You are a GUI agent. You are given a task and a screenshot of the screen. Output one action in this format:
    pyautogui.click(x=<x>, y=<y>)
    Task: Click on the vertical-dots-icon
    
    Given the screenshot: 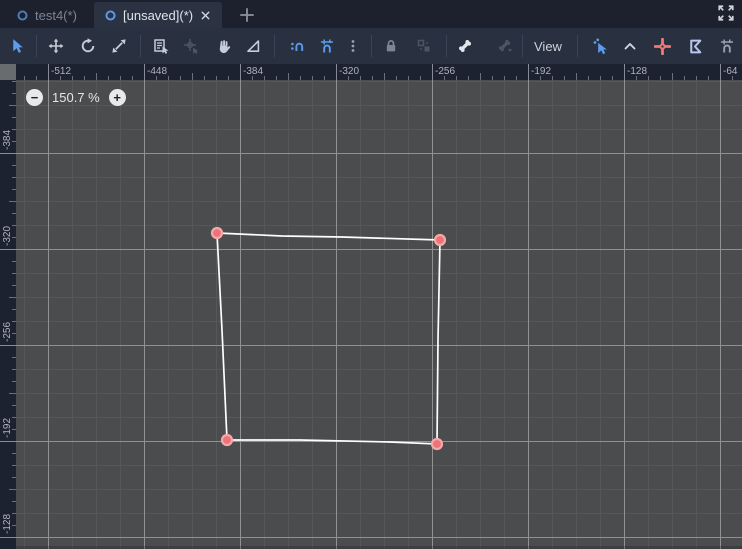 What is the action you would take?
    pyautogui.click(x=353, y=46)
    